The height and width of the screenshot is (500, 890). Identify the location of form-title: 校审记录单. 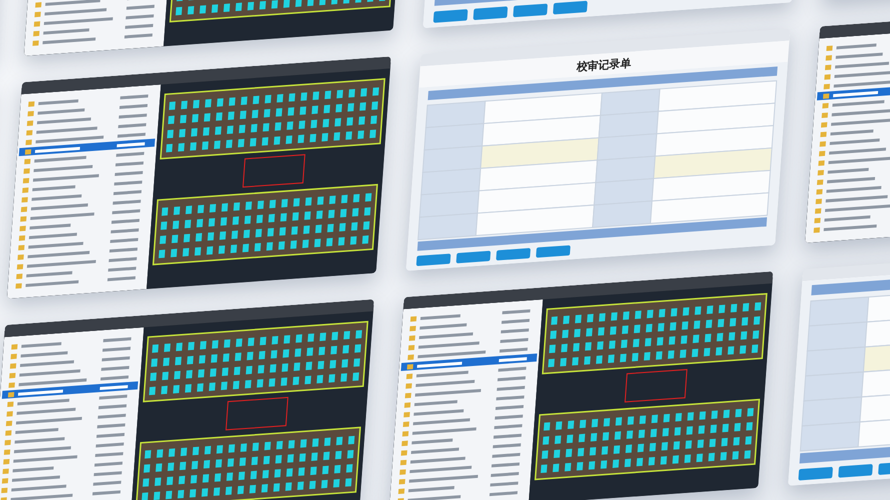
(604, 66).